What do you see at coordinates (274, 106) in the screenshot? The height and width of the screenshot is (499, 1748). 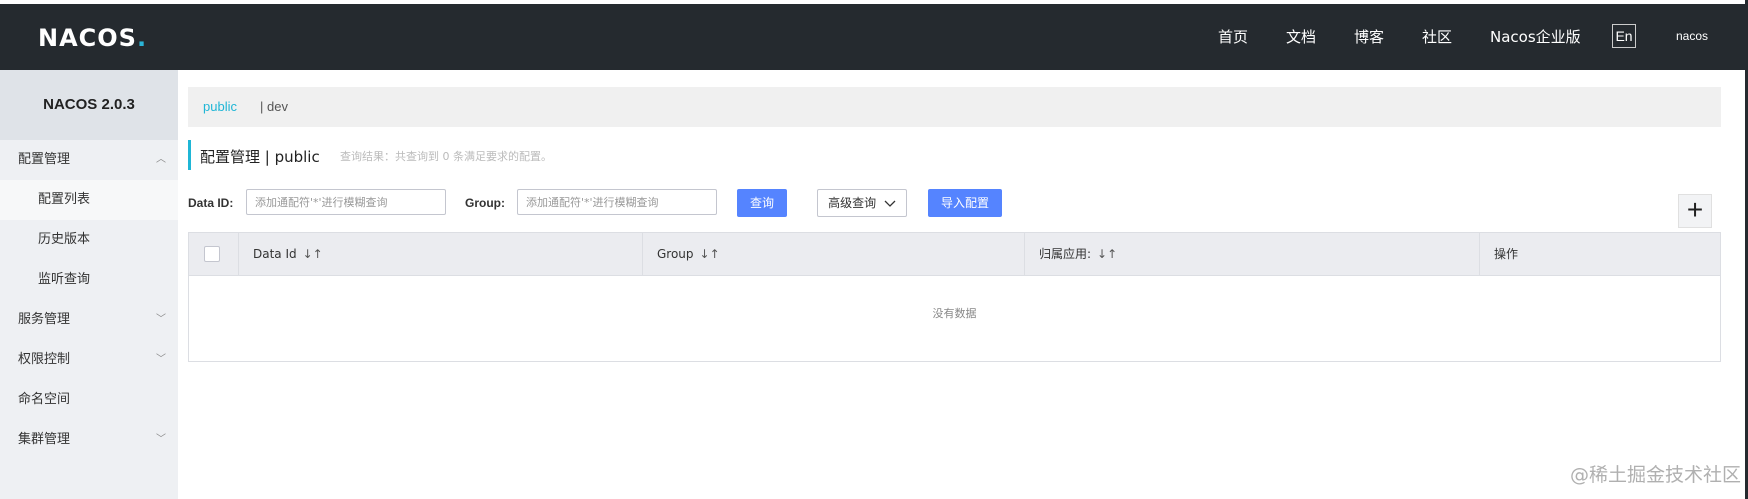 I see `namespace-dev-link: | dev` at bounding box center [274, 106].